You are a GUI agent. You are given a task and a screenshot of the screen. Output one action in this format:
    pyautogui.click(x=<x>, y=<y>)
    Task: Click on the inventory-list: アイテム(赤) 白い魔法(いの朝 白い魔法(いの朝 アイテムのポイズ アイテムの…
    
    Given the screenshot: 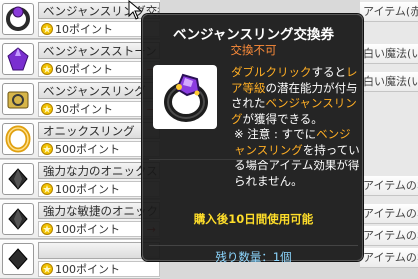 What is the action you would take?
    pyautogui.click(x=389, y=134)
    